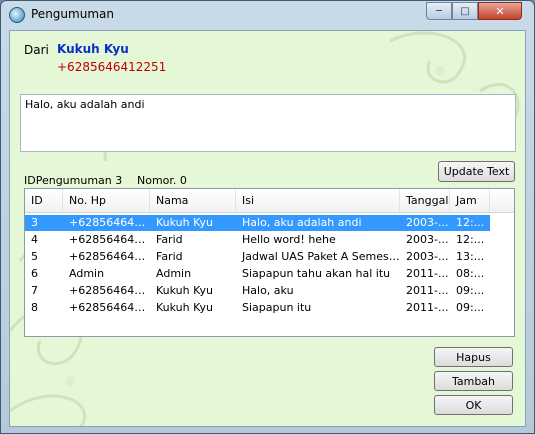 This screenshot has width=535, height=434. I want to click on cell-isi: Siapapun itu, so click(277, 307).